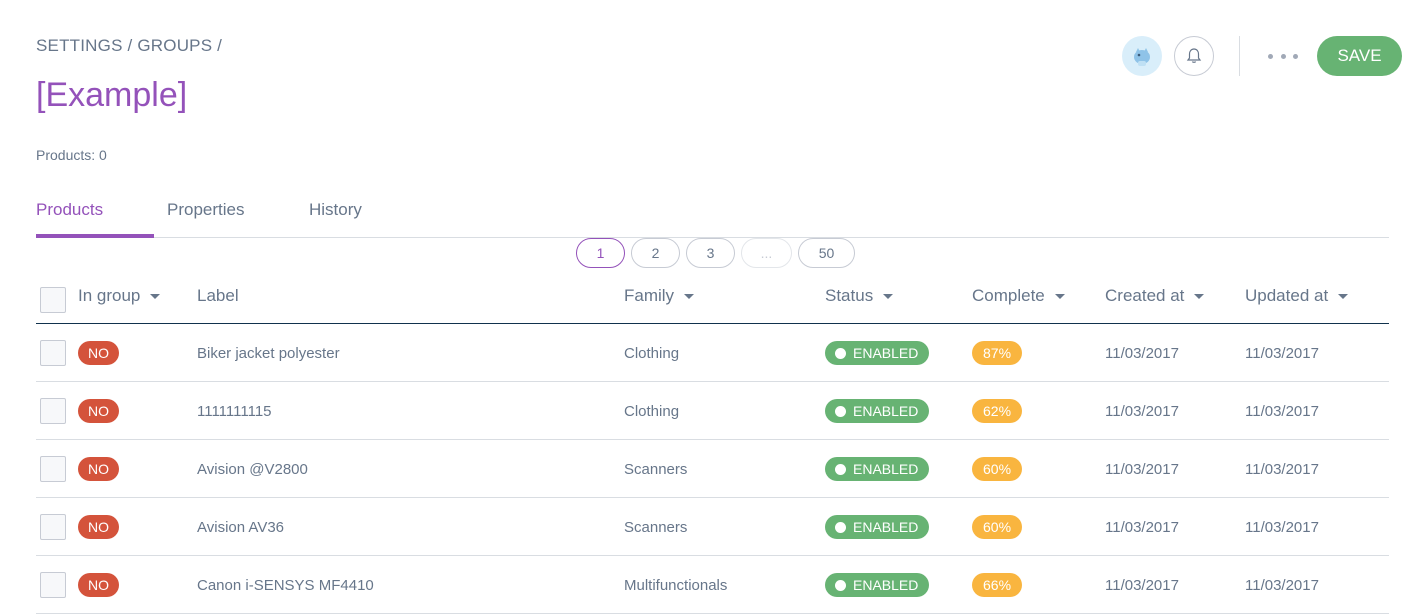 This screenshot has height=616, width=1423. Describe the element at coordinates (268, 353) in the screenshot. I see `product-label: Biker jacket polyester` at that location.